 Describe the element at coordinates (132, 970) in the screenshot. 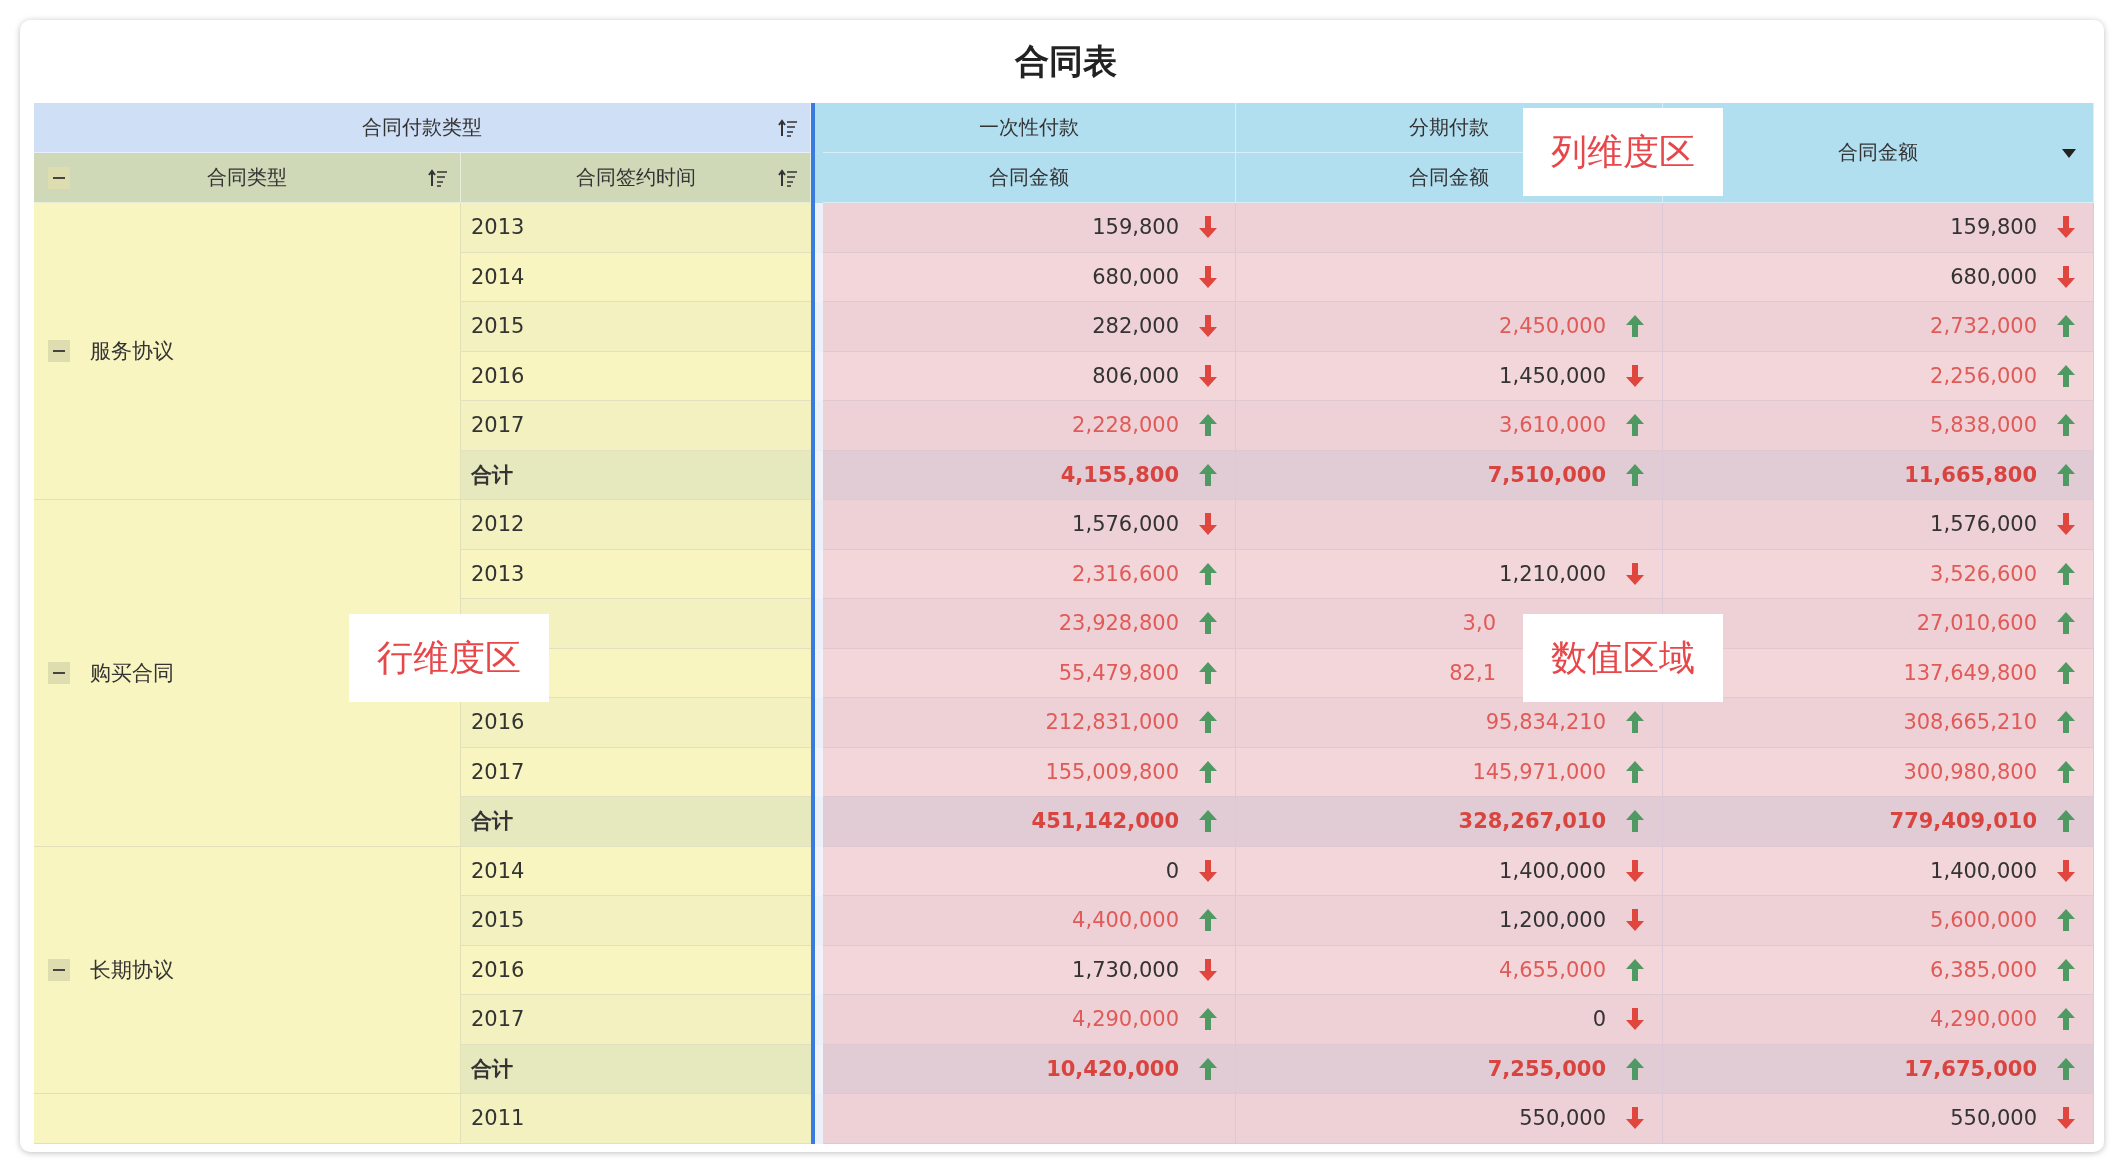

I see `row-group-label: 长期协议` at that location.